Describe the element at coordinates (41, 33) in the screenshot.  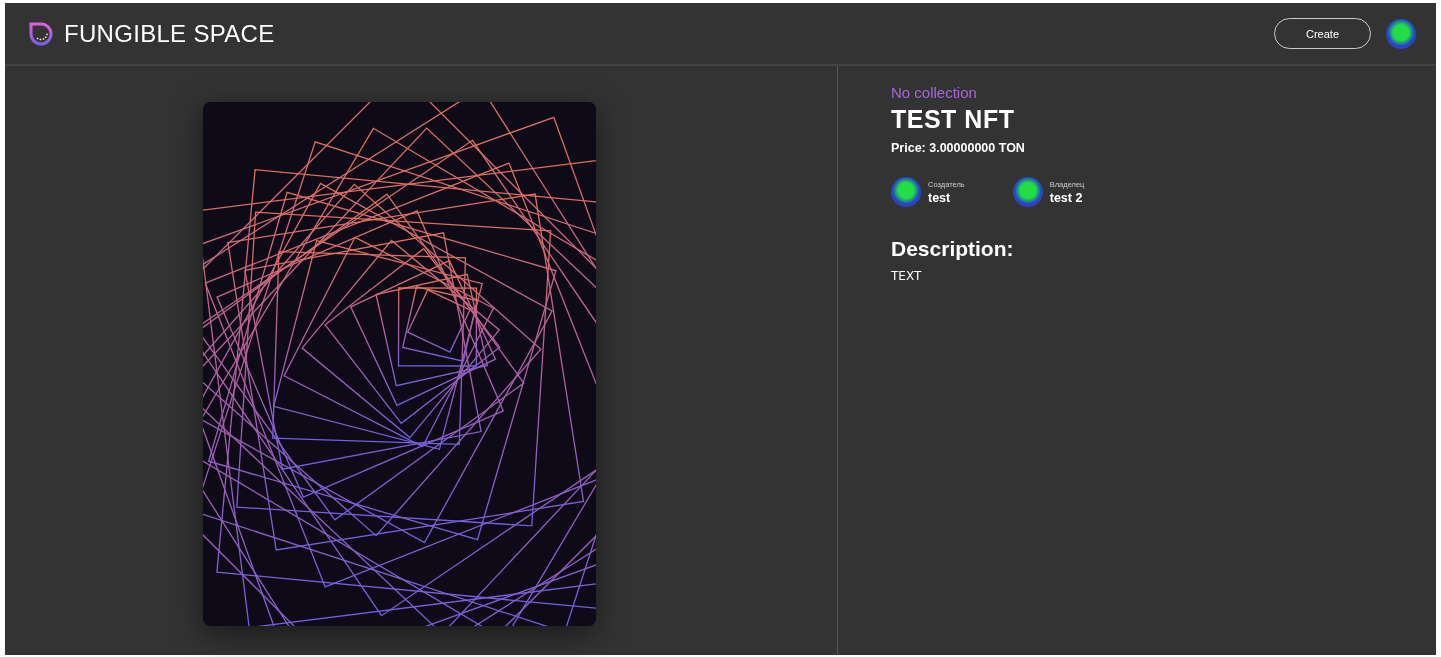
I see `logo-icon` at that location.